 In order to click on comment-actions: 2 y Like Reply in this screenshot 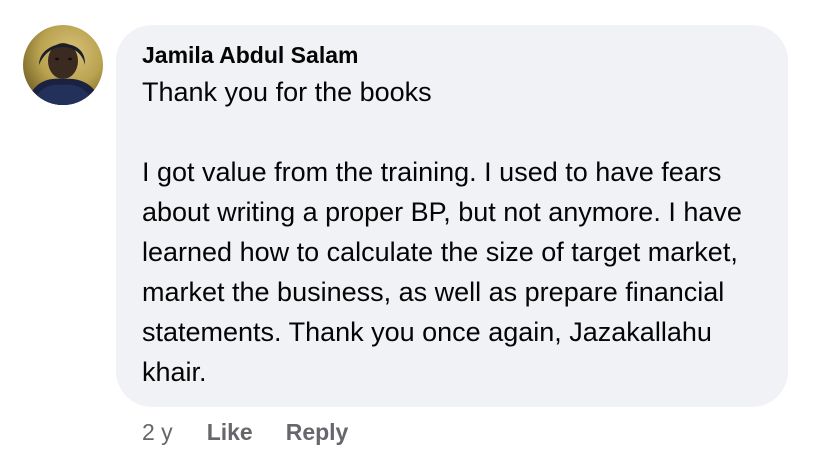, I will do `click(261, 432)`.